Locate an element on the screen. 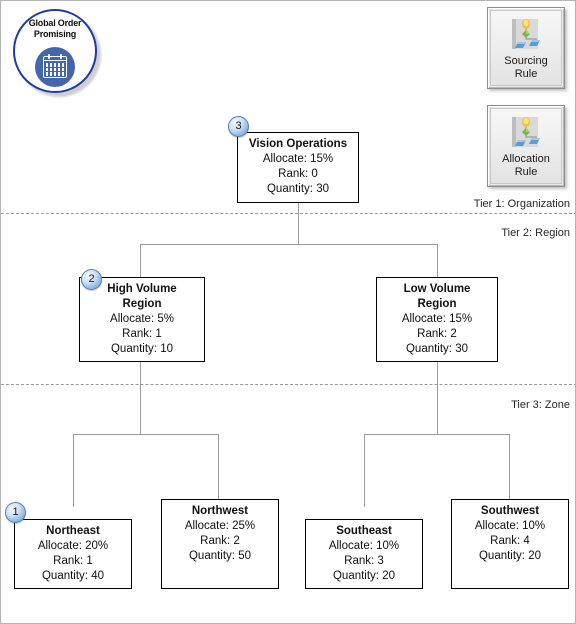  sourcing-rule-button-face: Sourcing Rule is located at coordinates (526, 48).